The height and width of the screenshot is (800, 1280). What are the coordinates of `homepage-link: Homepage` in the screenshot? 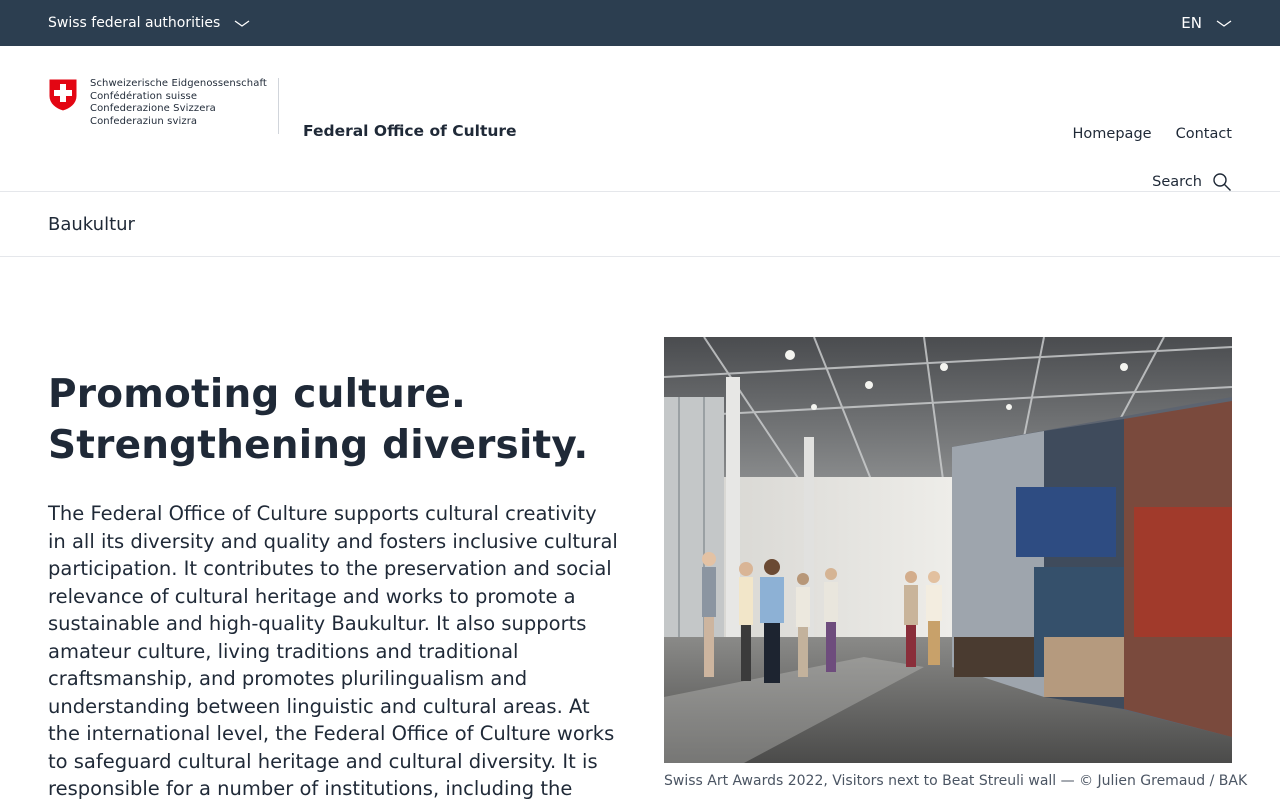 It's located at (1112, 134).